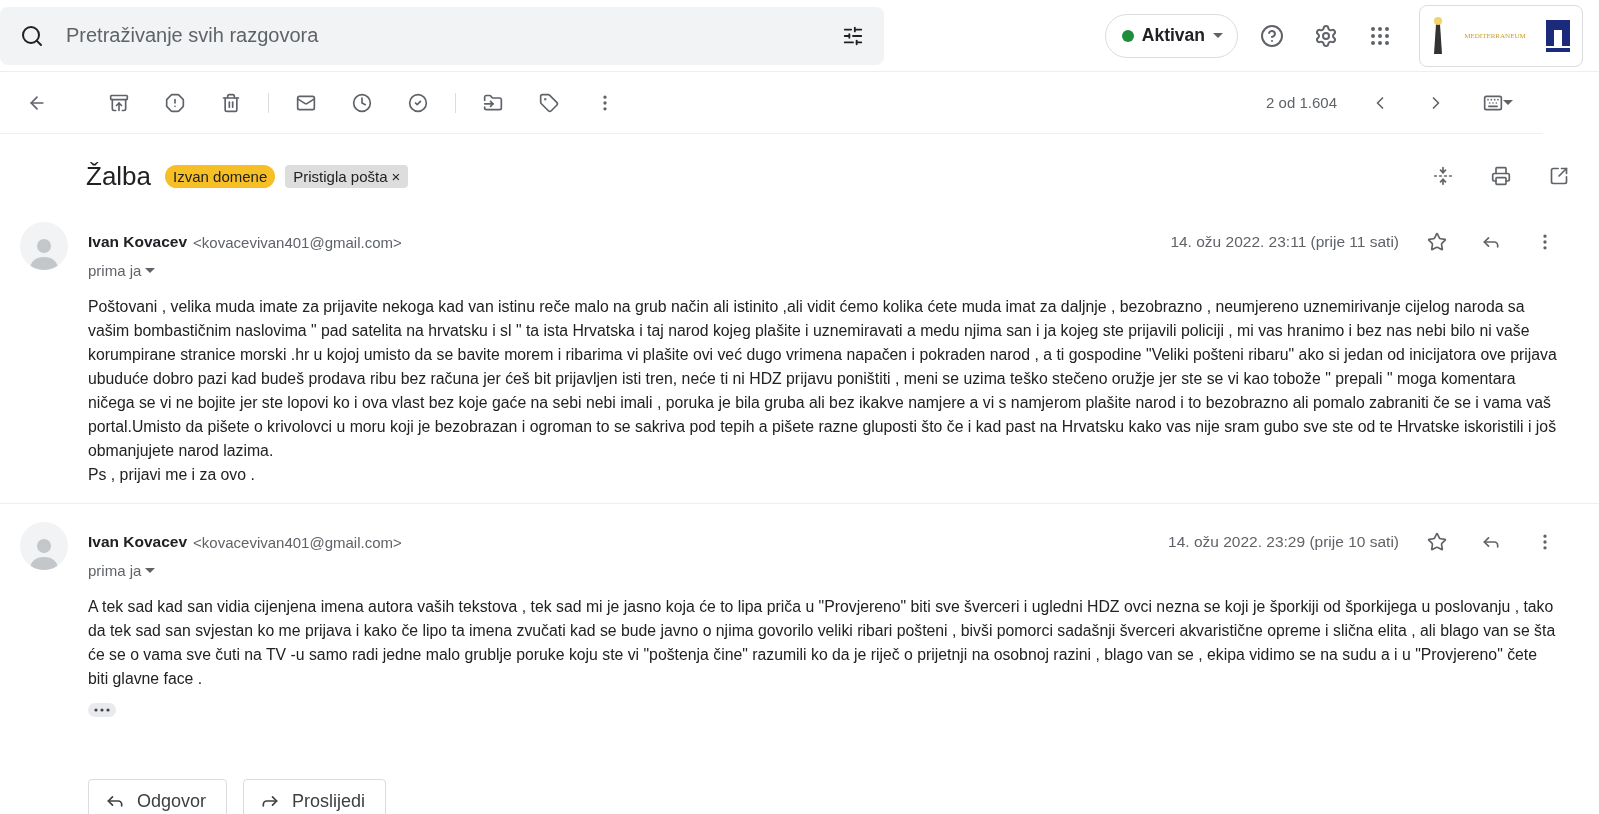  I want to click on forward-button: Proslijedi, so click(315, 796).